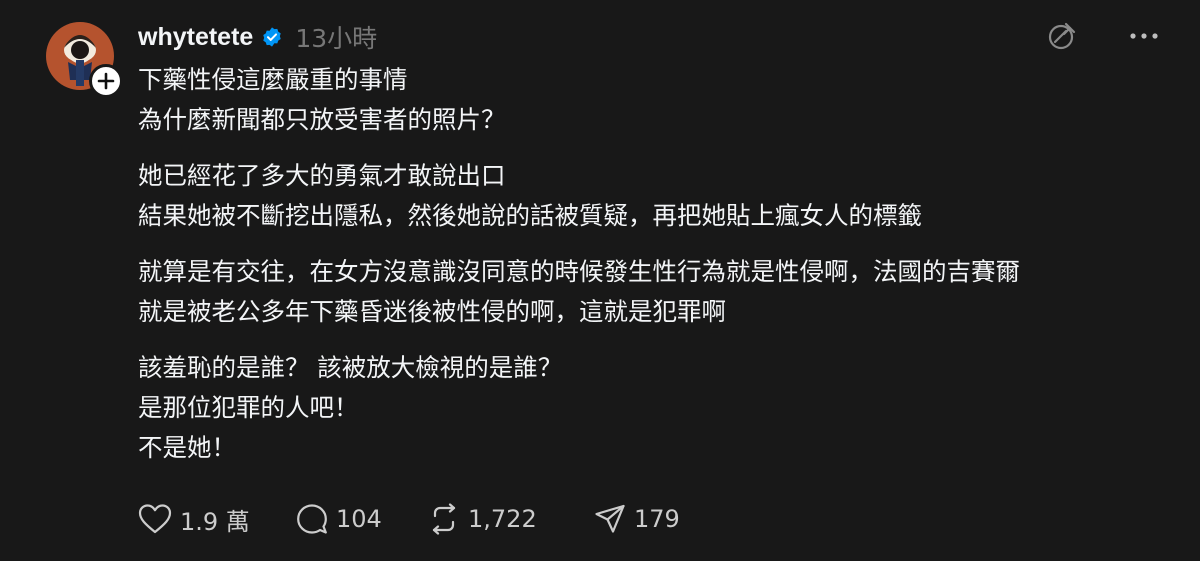 Image resolution: width=1200 pixels, height=561 pixels. I want to click on comment-icon, so click(312, 519).